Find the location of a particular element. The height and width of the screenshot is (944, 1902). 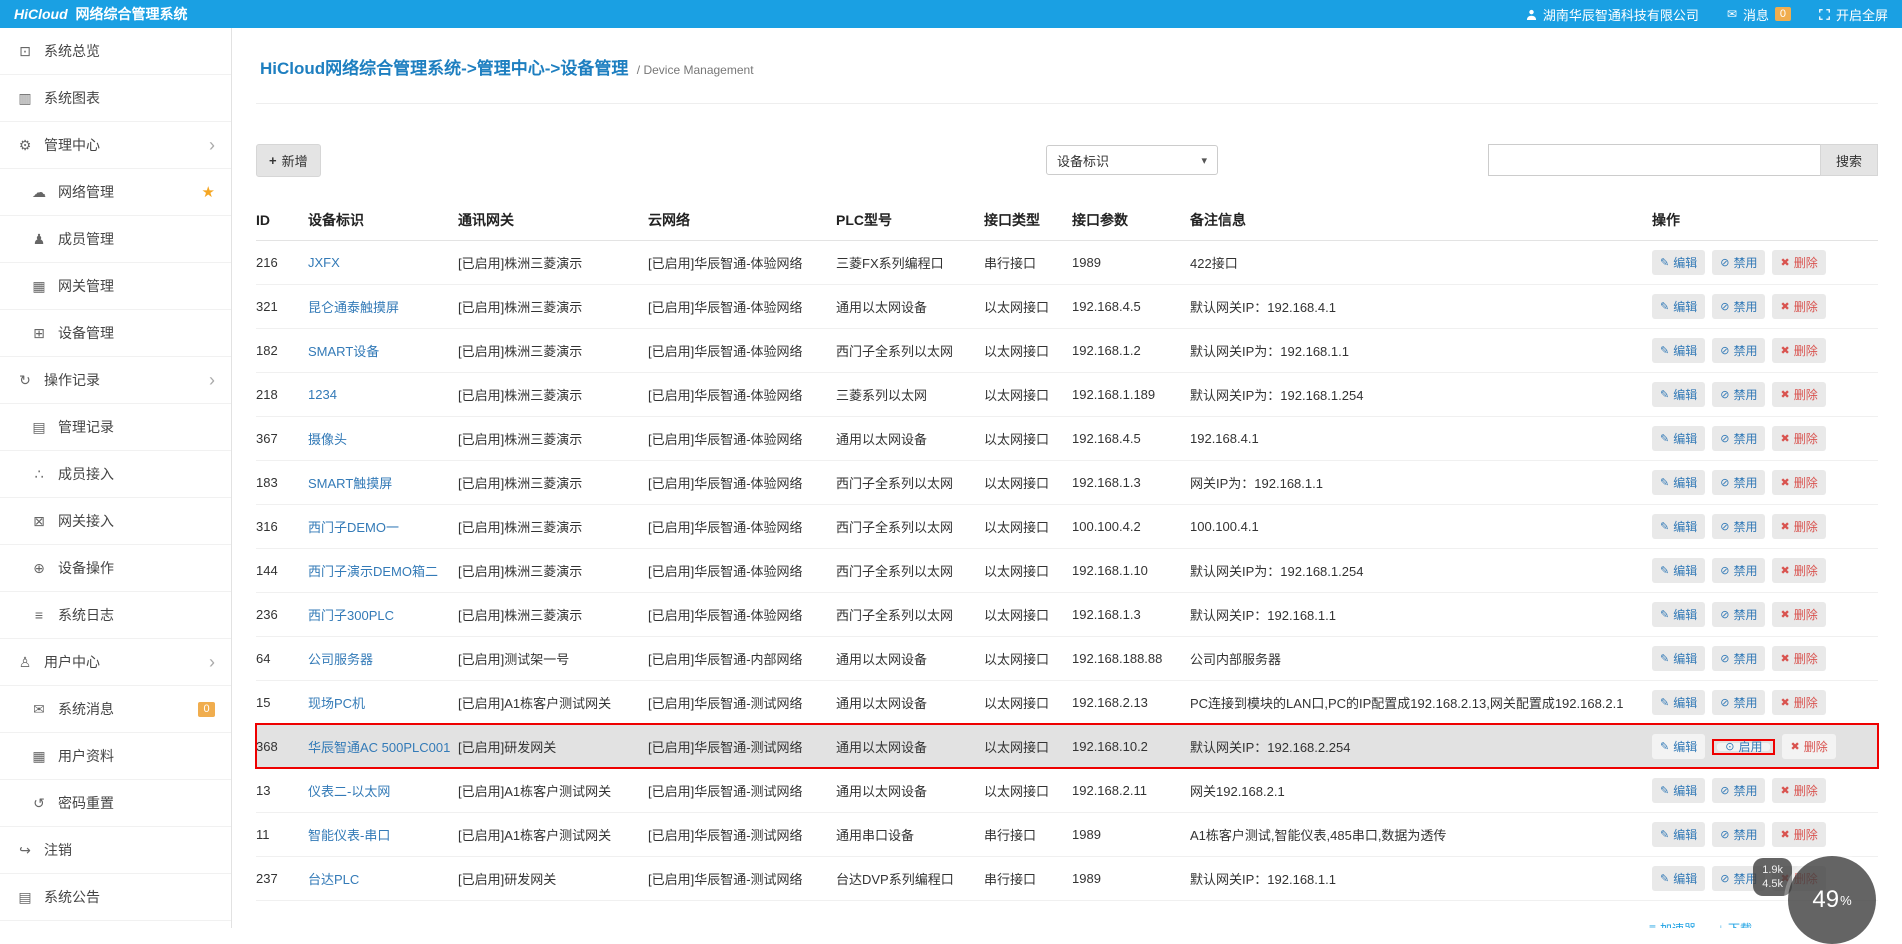

sidebar-item-device-ops: ⊕ 设备操作 is located at coordinates (115, 568).